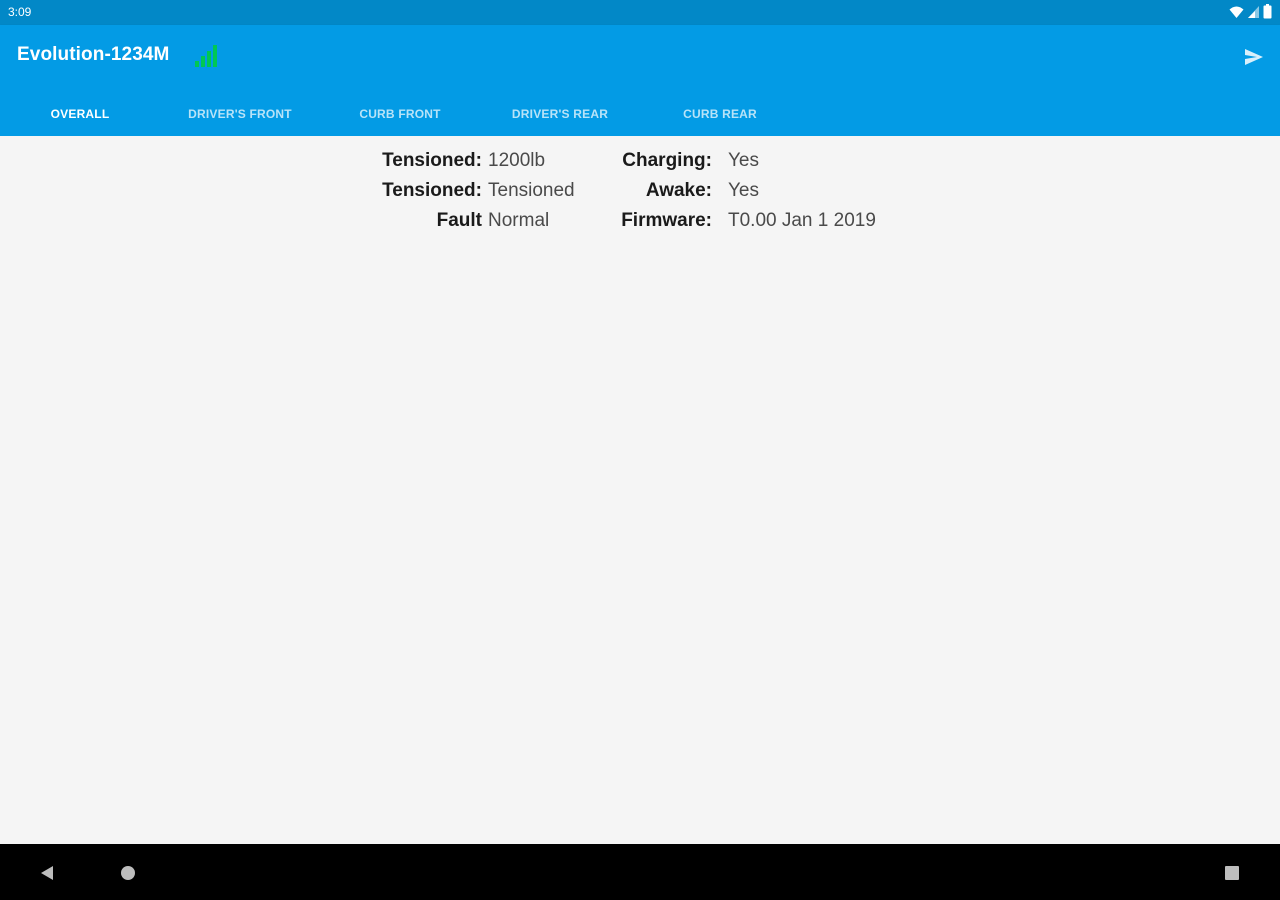 This screenshot has width=1280, height=900. I want to click on charging-value: Yes, so click(743, 160).